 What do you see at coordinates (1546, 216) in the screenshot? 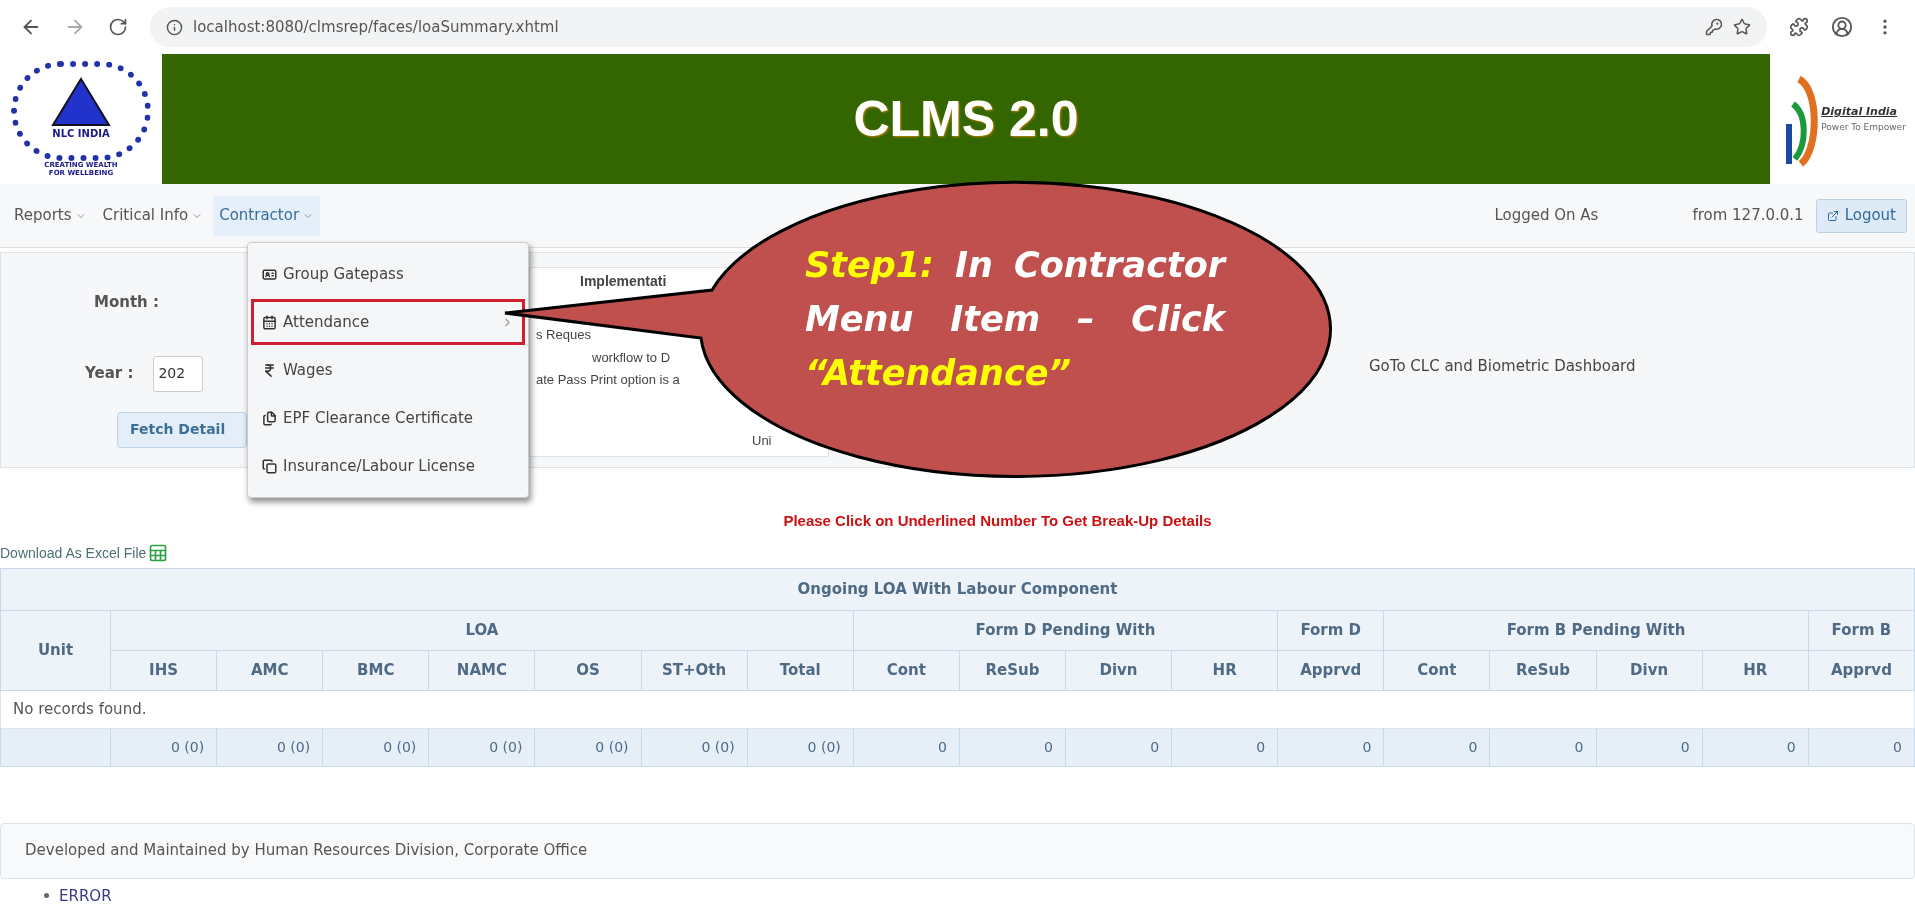
I see `logged-on-label: Logged On As` at bounding box center [1546, 216].